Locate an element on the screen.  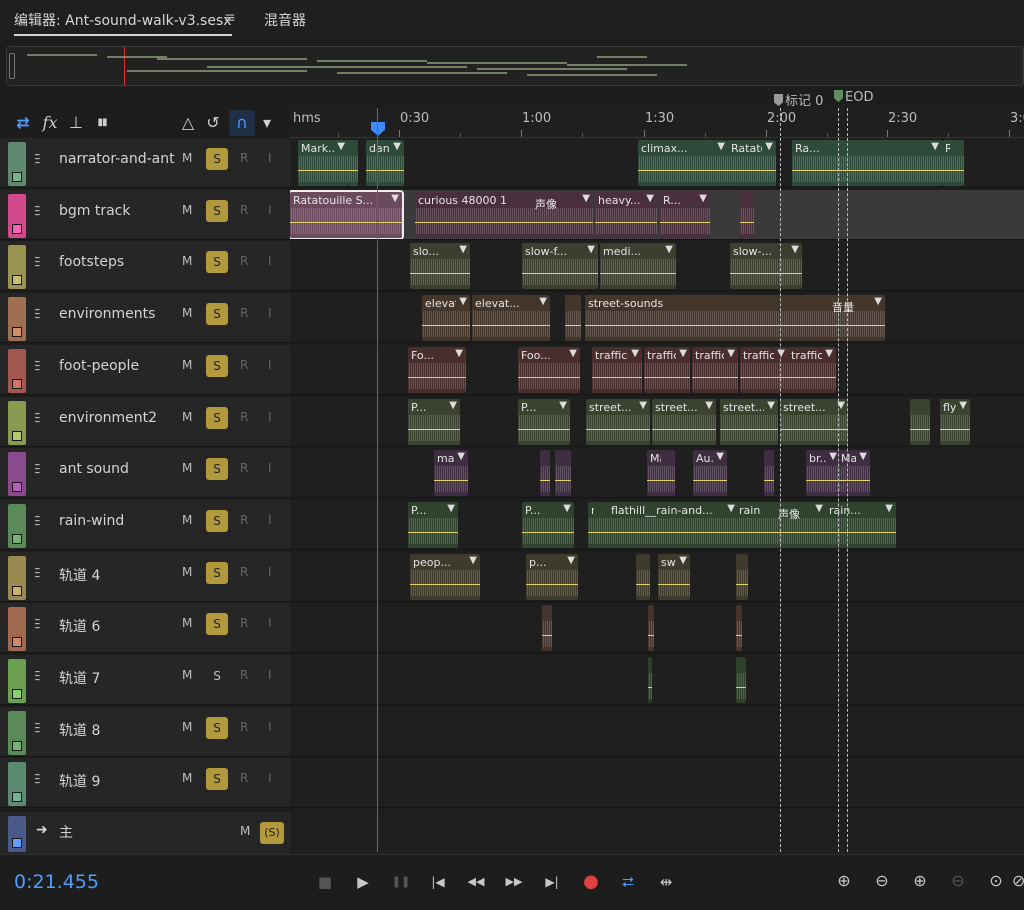
track-header: ⫶⫶⫶ 轨道 6 M S R I is located at coordinates (145, 628).